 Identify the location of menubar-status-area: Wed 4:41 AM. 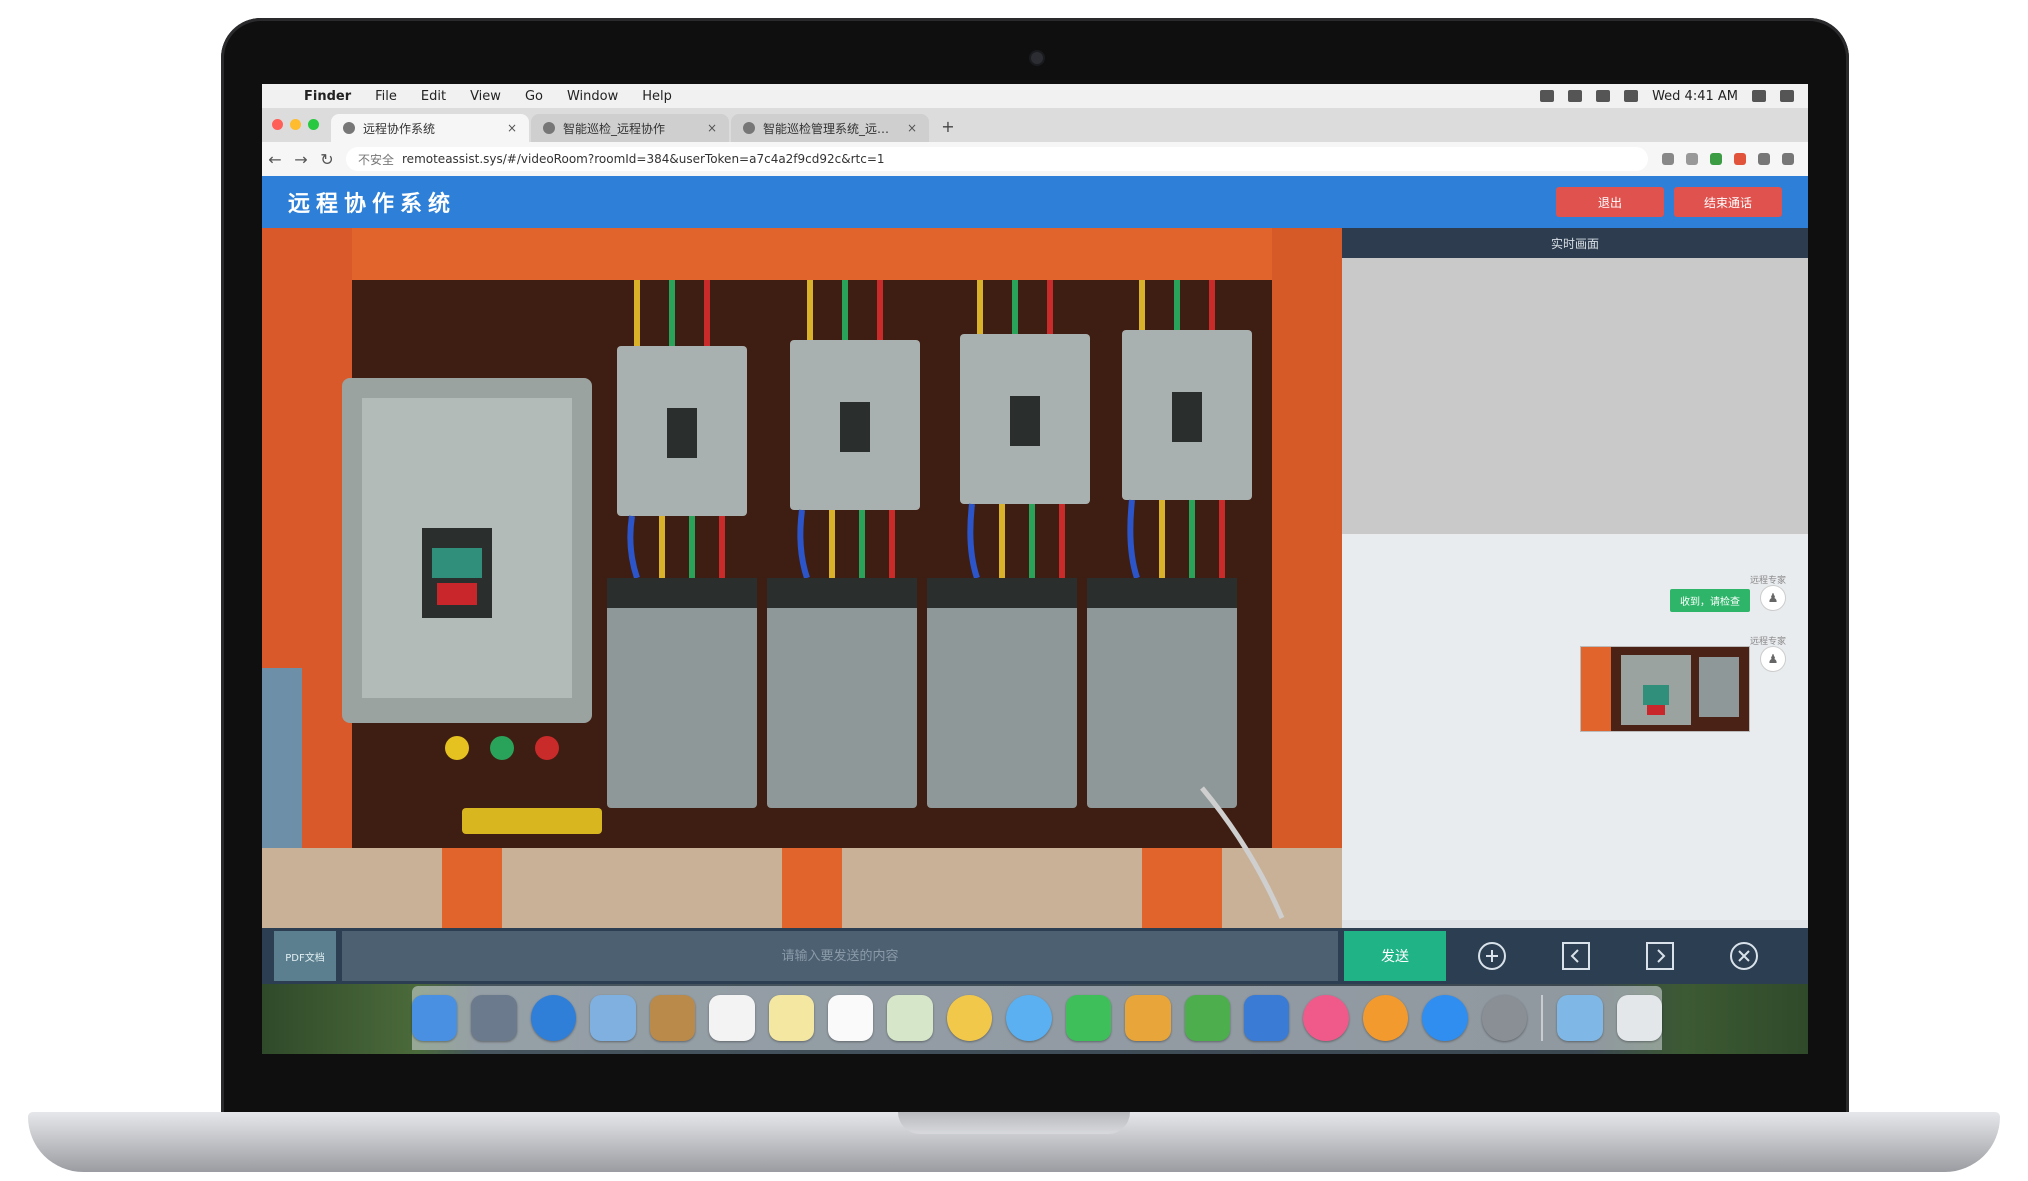
(1674, 96).